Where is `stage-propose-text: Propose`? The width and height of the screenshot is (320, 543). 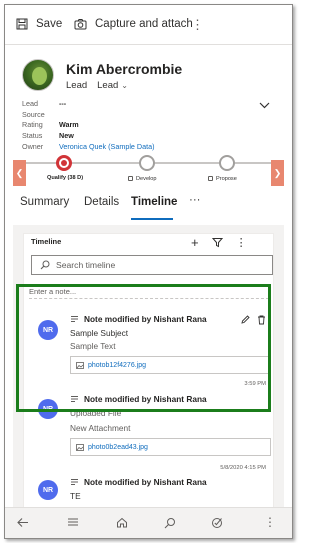 stage-propose-text: Propose is located at coordinates (226, 179).